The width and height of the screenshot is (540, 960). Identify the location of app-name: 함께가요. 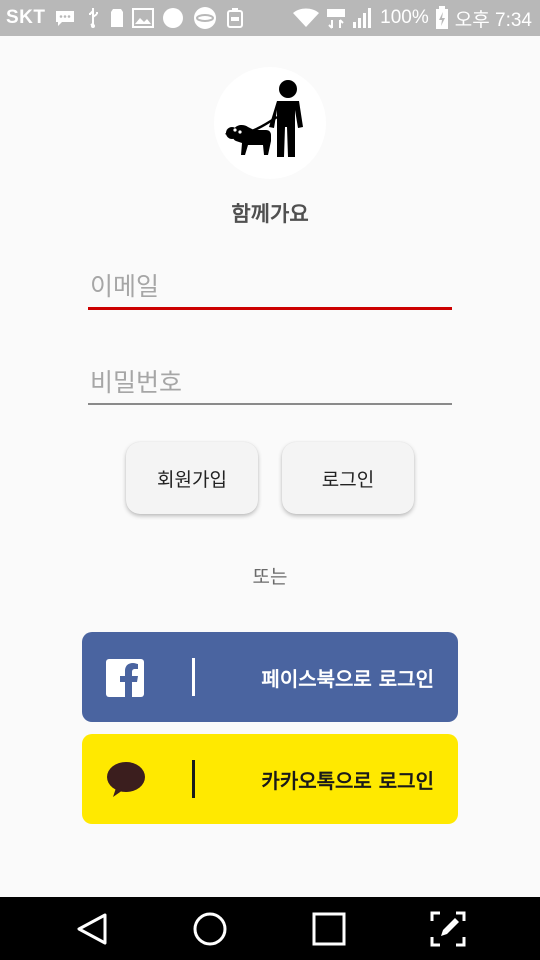
(270, 214).